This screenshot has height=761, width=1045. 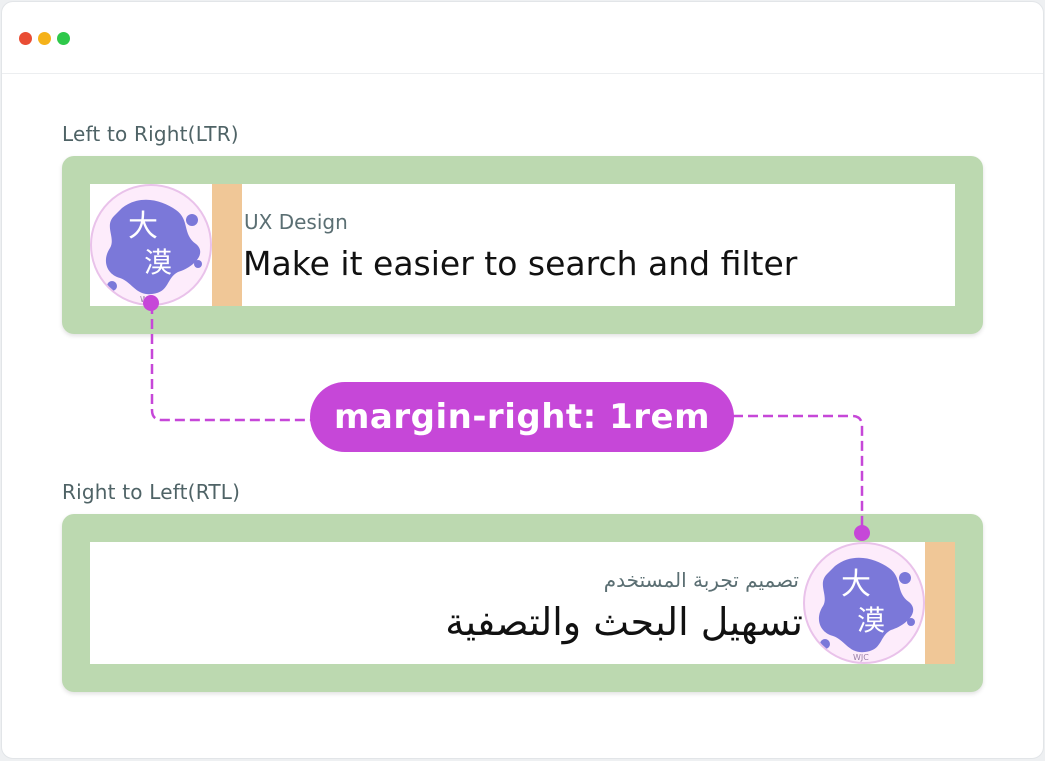 What do you see at coordinates (522, 417) in the screenshot?
I see `margin-annotation-pill: margin-right: 1rem` at bounding box center [522, 417].